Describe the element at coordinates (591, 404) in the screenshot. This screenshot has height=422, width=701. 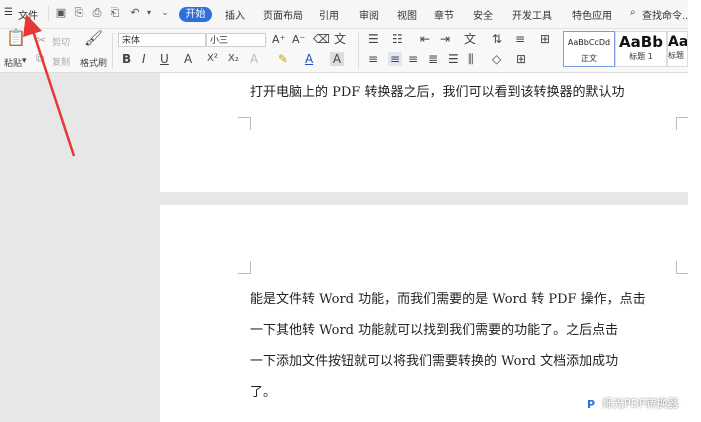
I see `watermark-logo-icon: P` at that location.